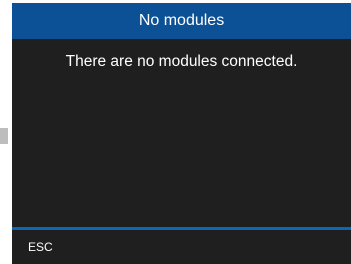  What do you see at coordinates (181, 61) in the screenshot?
I see `dialog-message: There are no modules connected.` at bounding box center [181, 61].